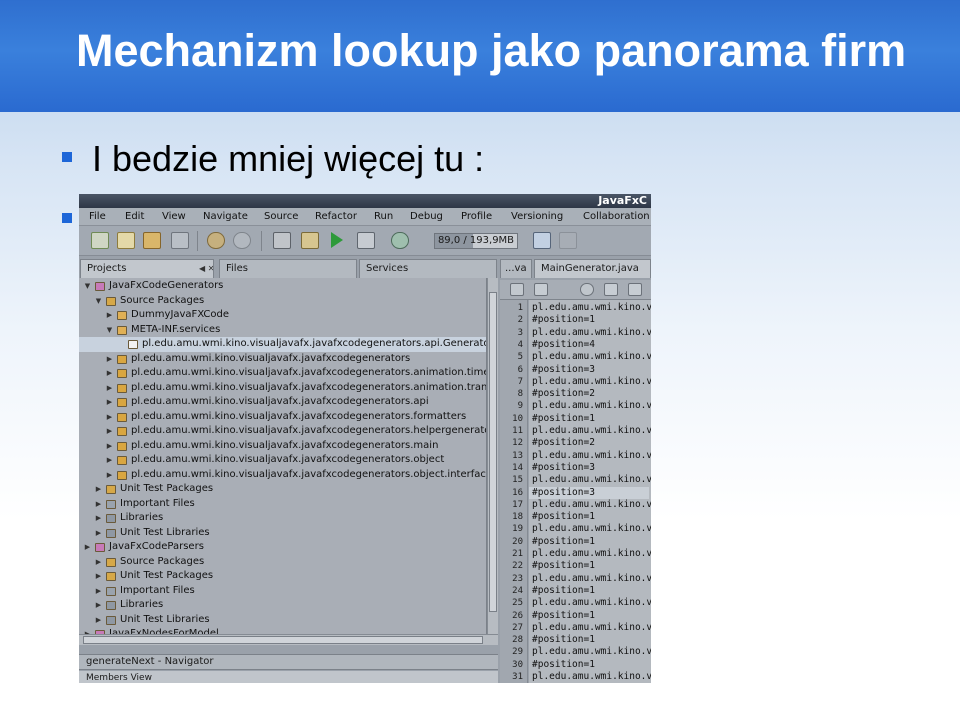 This screenshot has width=960, height=713. What do you see at coordinates (147, 268) in the screenshot?
I see `tab-projects: Projects ◀ ✕` at bounding box center [147, 268].